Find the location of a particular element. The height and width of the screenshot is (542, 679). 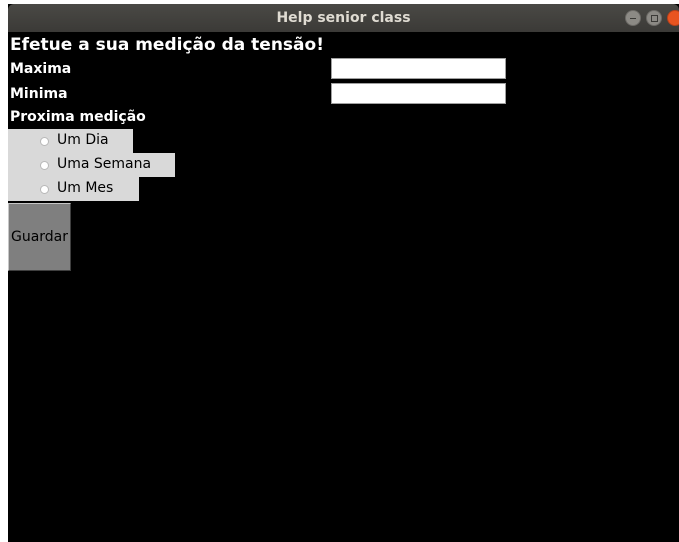

maximize-icon is located at coordinates (654, 18).